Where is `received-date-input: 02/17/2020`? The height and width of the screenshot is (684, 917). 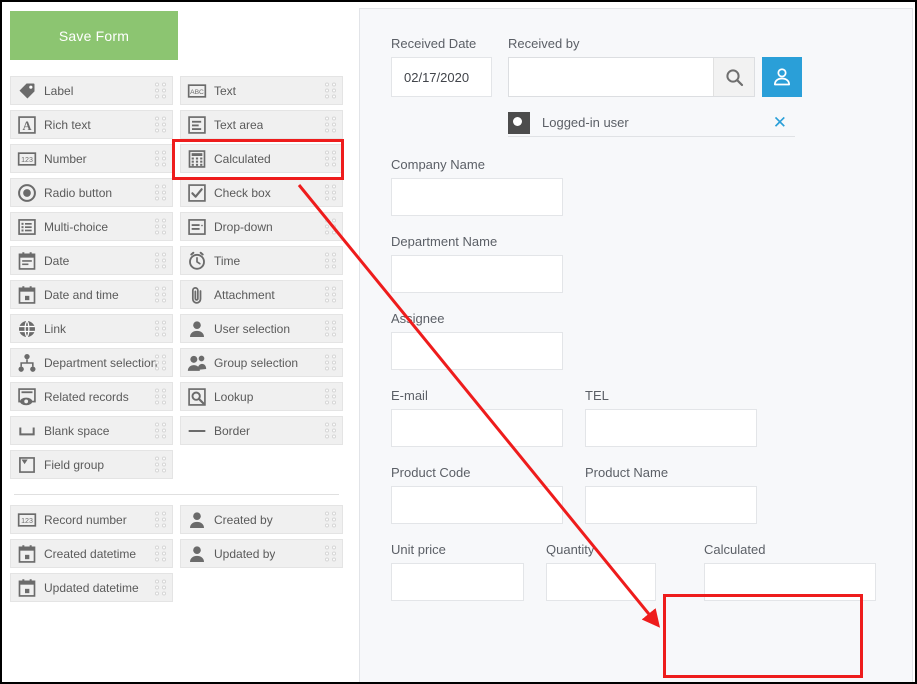 received-date-input: 02/17/2020 is located at coordinates (441, 77).